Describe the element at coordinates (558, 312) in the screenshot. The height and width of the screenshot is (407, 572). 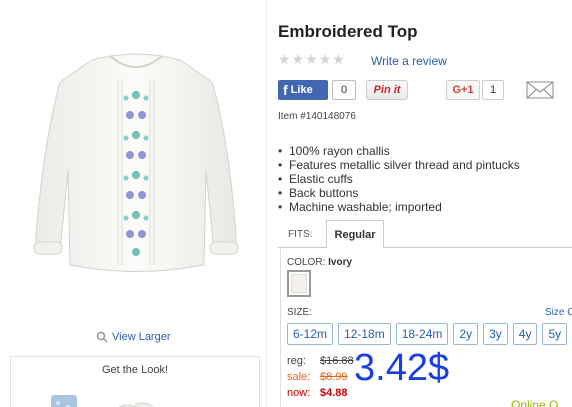
I see `size-chart-link: Size C` at that location.